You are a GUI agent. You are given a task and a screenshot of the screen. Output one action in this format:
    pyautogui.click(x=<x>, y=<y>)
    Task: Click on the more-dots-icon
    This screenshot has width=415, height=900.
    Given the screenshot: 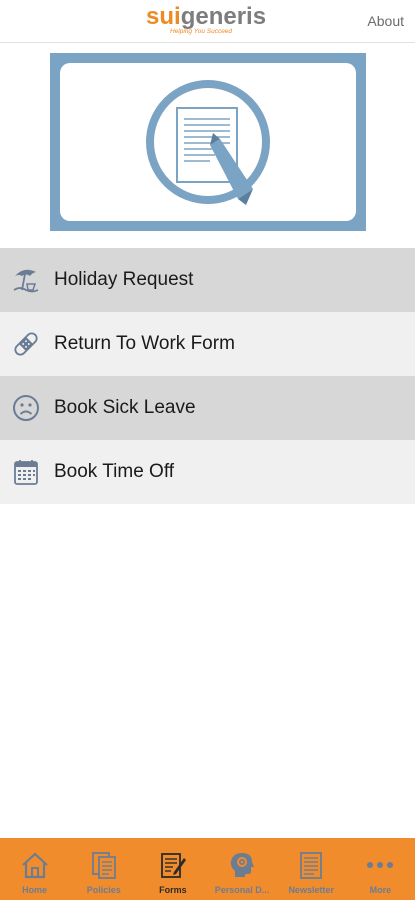 What is the action you would take?
    pyautogui.click(x=380, y=865)
    